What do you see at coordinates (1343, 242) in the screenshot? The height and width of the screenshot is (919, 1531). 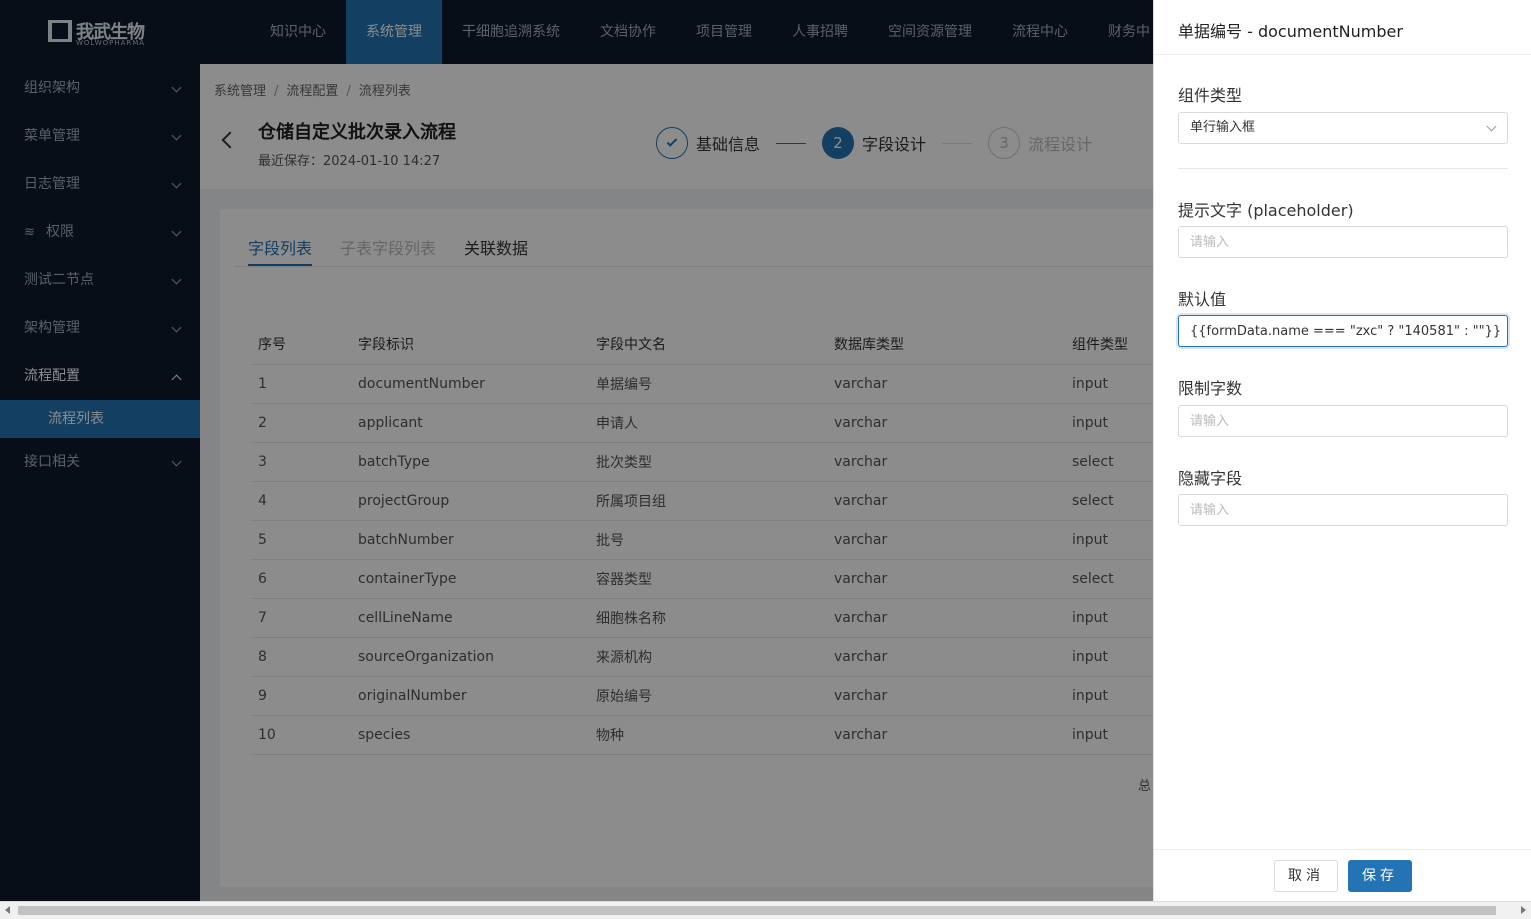 I see `placeholder-input` at bounding box center [1343, 242].